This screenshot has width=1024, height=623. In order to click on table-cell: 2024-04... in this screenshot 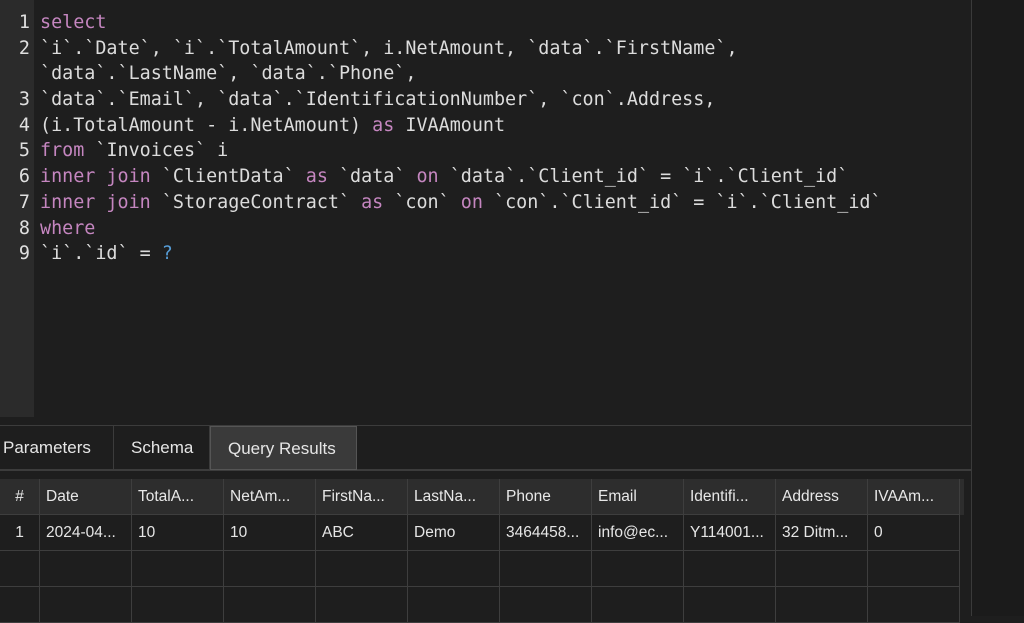, I will do `click(86, 533)`.